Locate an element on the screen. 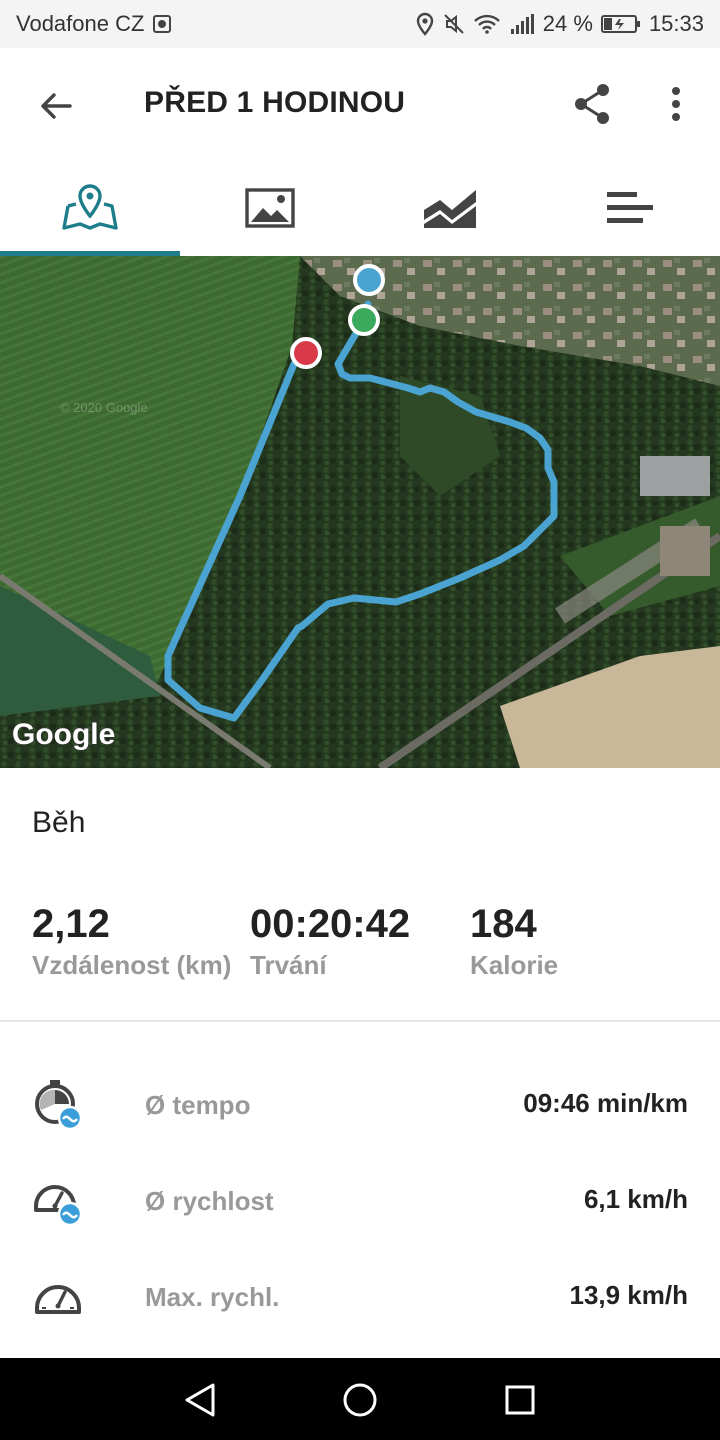 This screenshot has height=1440, width=720. more-options-button is located at coordinates (676, 104).